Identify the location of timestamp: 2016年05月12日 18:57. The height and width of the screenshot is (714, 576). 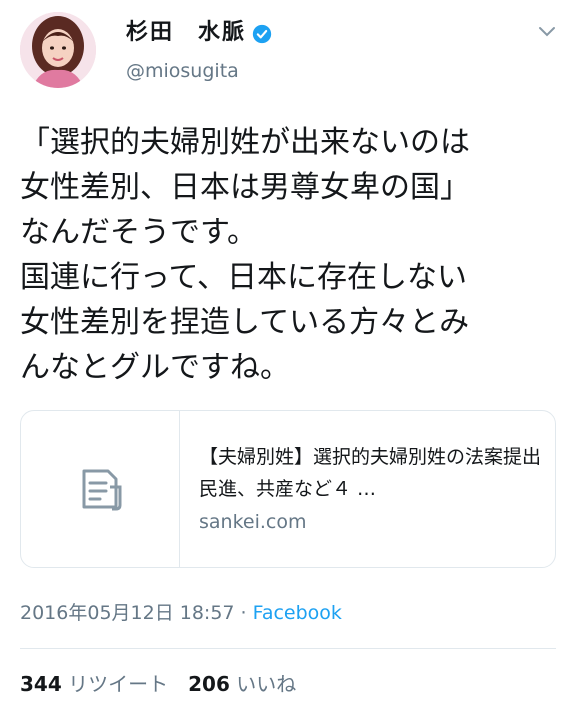
(127, 613).